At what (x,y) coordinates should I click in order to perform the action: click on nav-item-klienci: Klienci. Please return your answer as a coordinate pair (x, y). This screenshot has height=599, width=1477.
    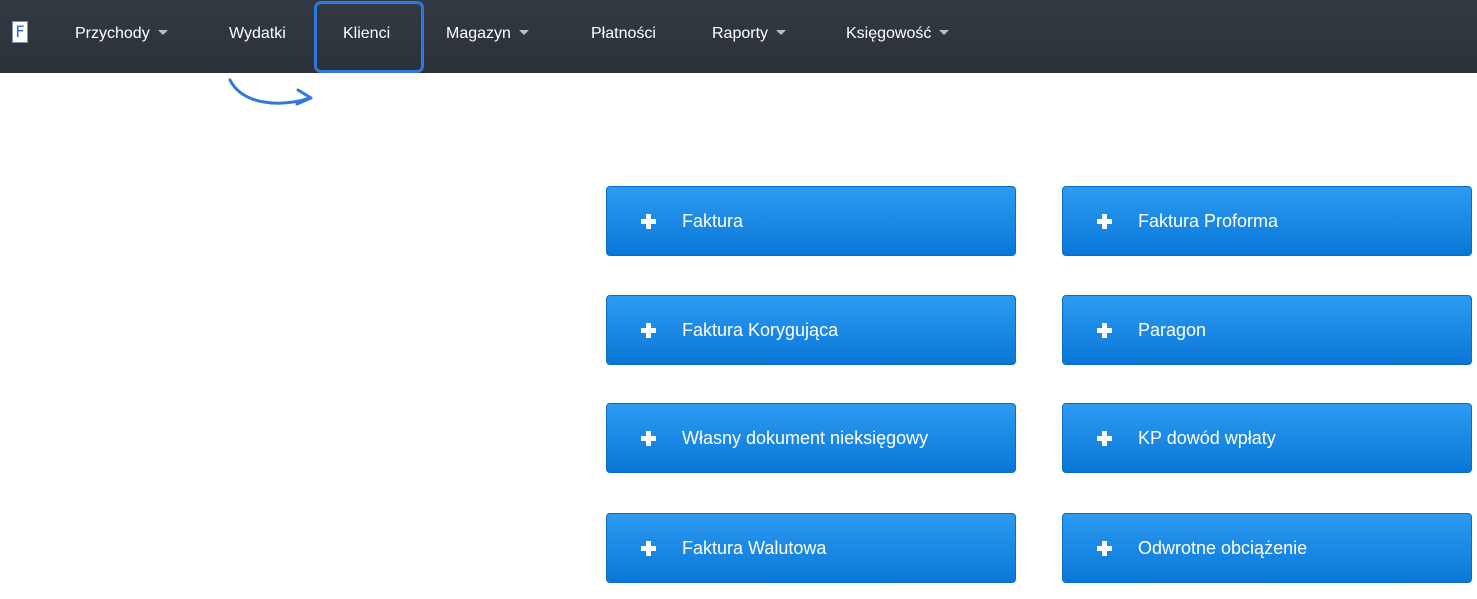
    Looking at the image, I should click on (366, 36).